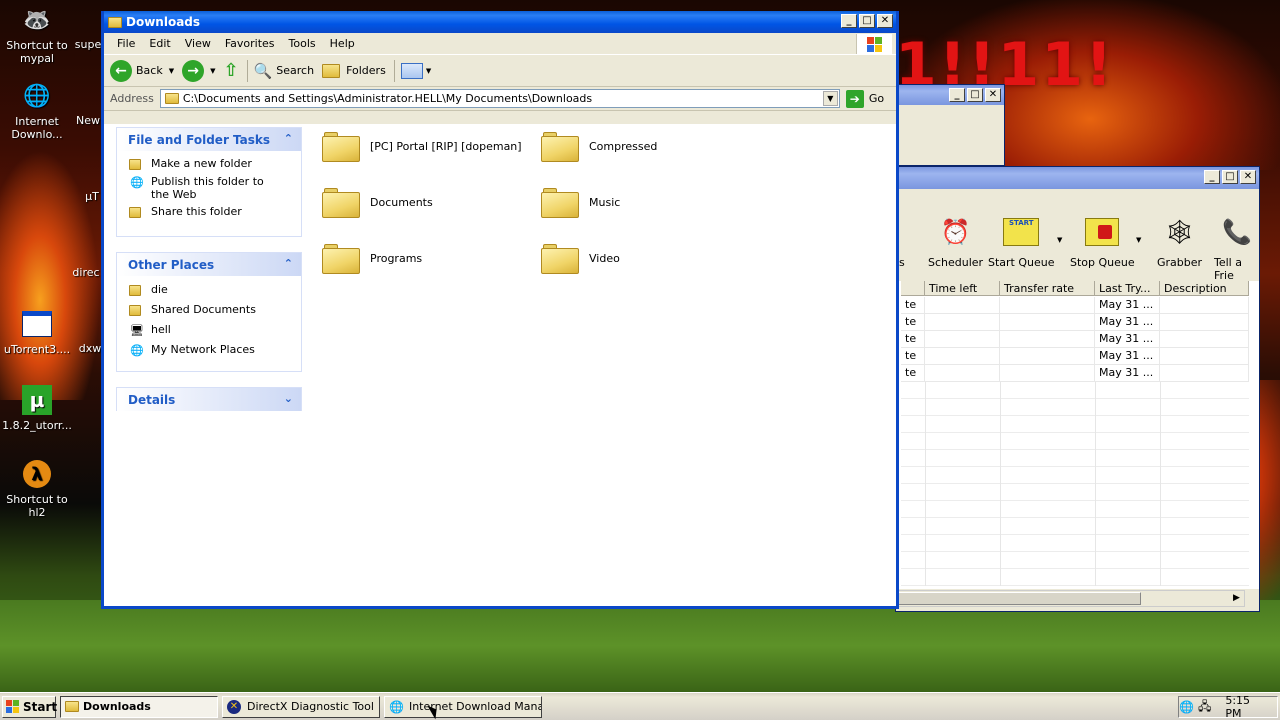 This screenshot has width=1280, height=720. Describe the element at coordinates (209, 139) in the screenshot. I see `file-folder-tasks-header: File and Folder Tasks ⌃` at that location.